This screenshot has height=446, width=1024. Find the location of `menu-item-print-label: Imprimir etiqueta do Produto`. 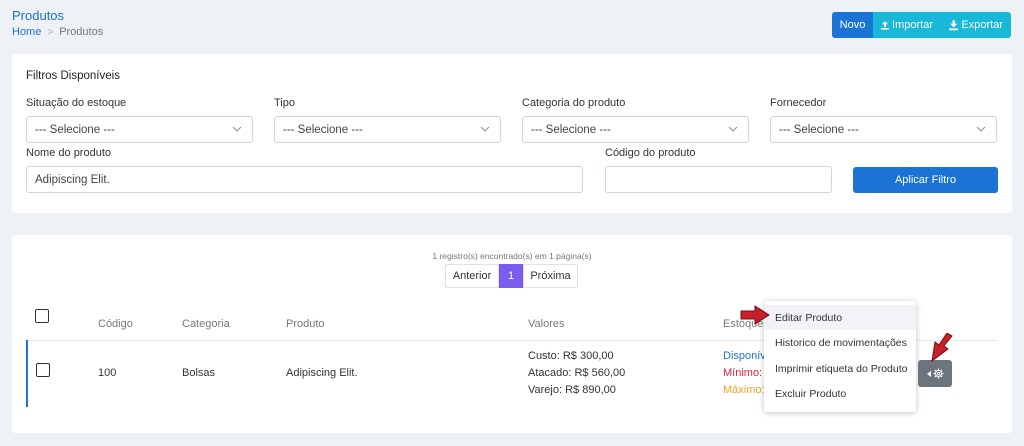

menu-item-print-label: Imprimir etiqueta do Produto is located at coordinates (840, 368).